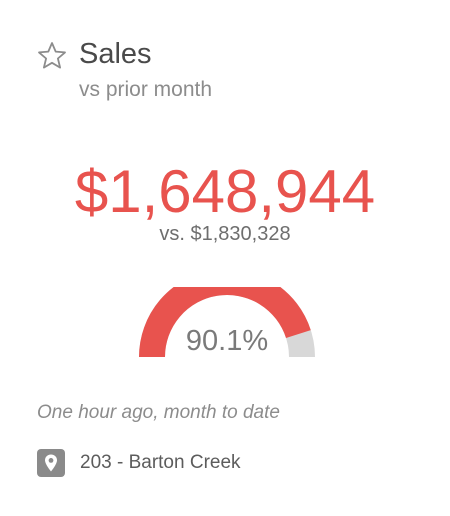 The image size is (450, 516). What do you see at coordinates (52, 56) in the screenshot?
I see `star-icon` at bounding box center [52, 56].